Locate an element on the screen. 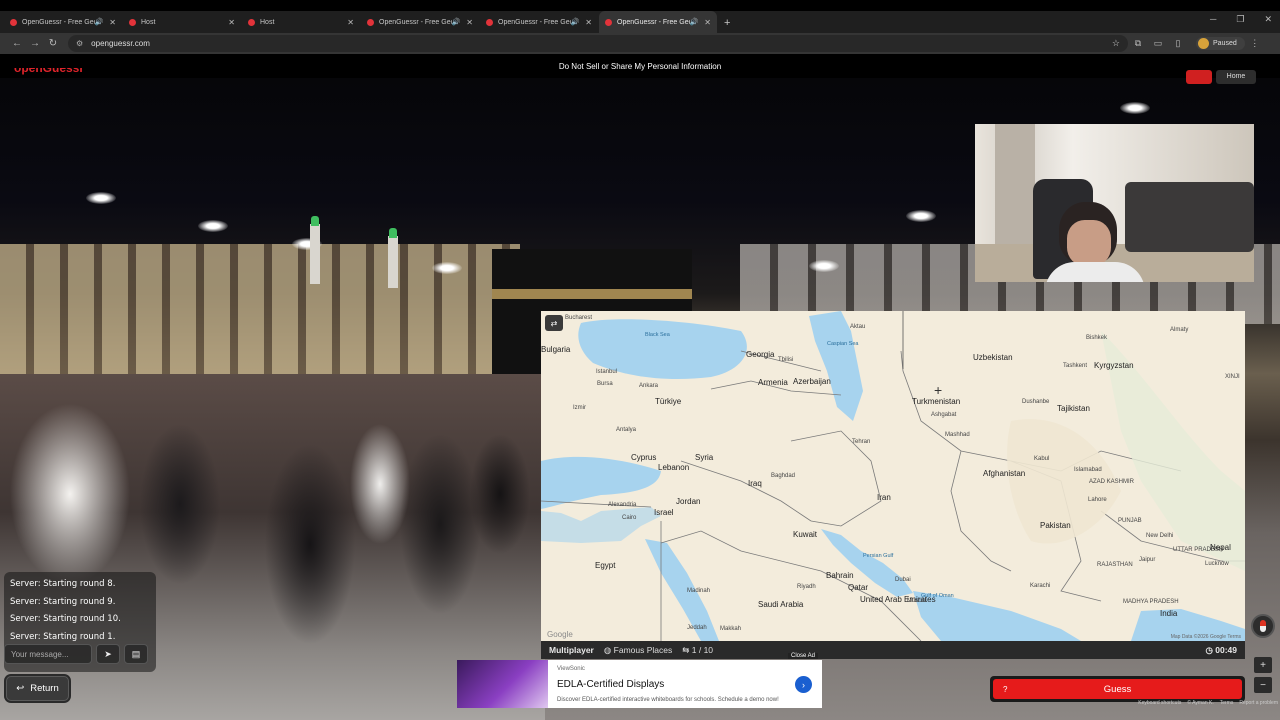 The width and height of the screenshot is (1280, 720). site-logo: openGuessr is located at coordinates (49, 72).